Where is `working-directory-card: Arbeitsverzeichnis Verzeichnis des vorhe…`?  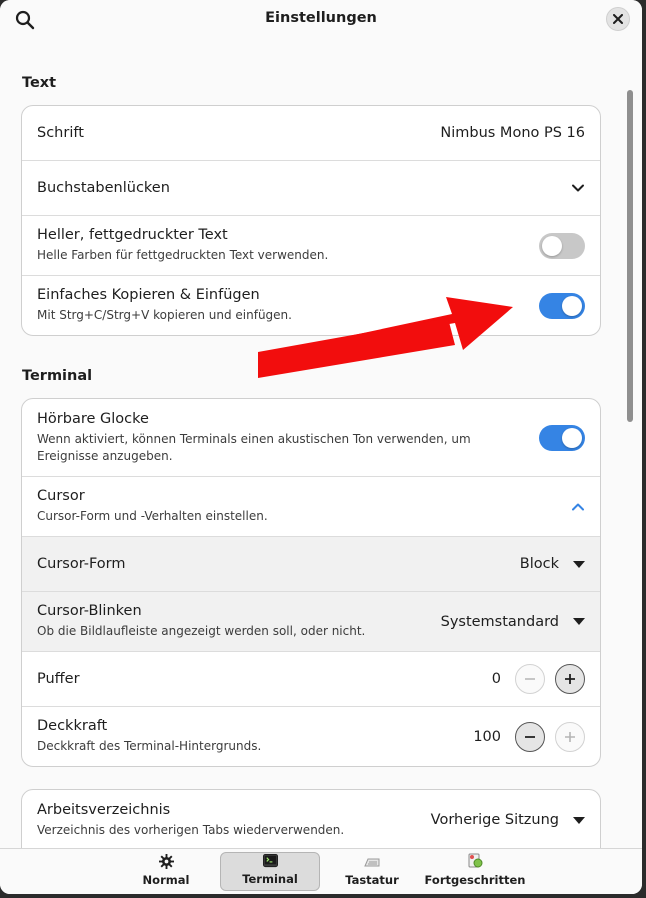 working-directory-card: Arbeitsverzeichnis Verzeichnis des vorhe… is located at coordinates (311, 818).